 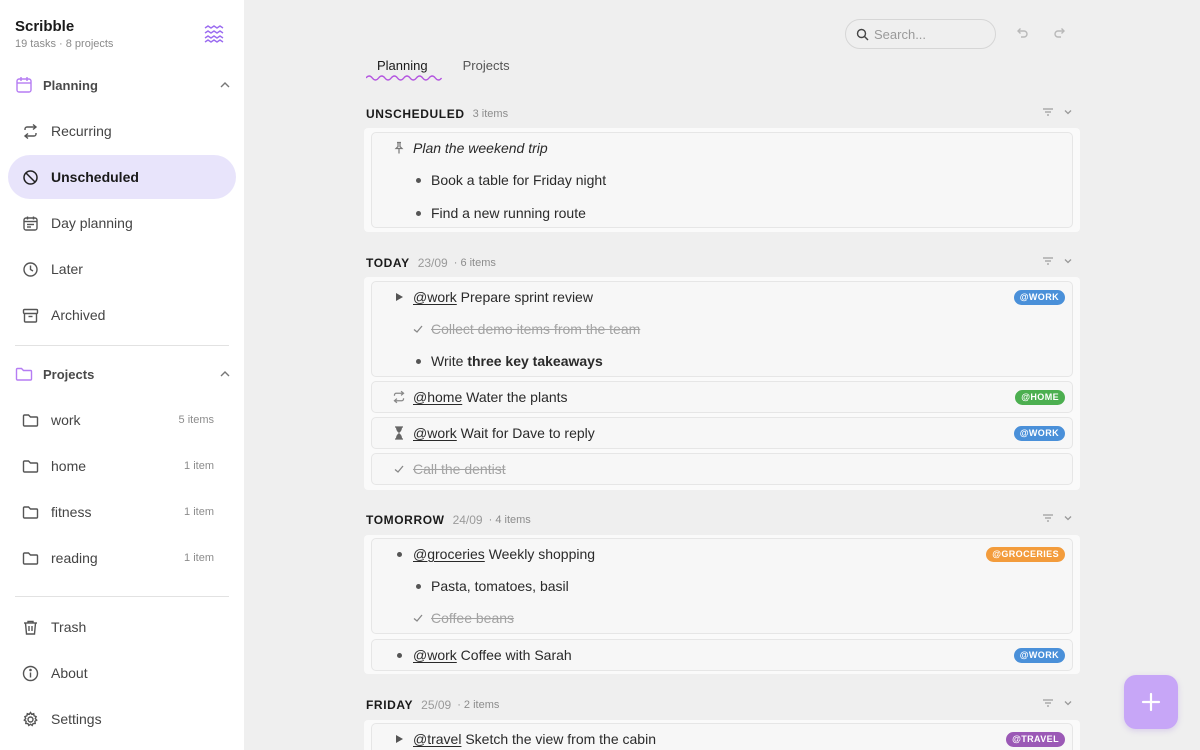 What do you see at coordinates (527, 433) in the screenshot?
I see `task-text: Wait for Dave to reply` at bounding box center [527, 433].